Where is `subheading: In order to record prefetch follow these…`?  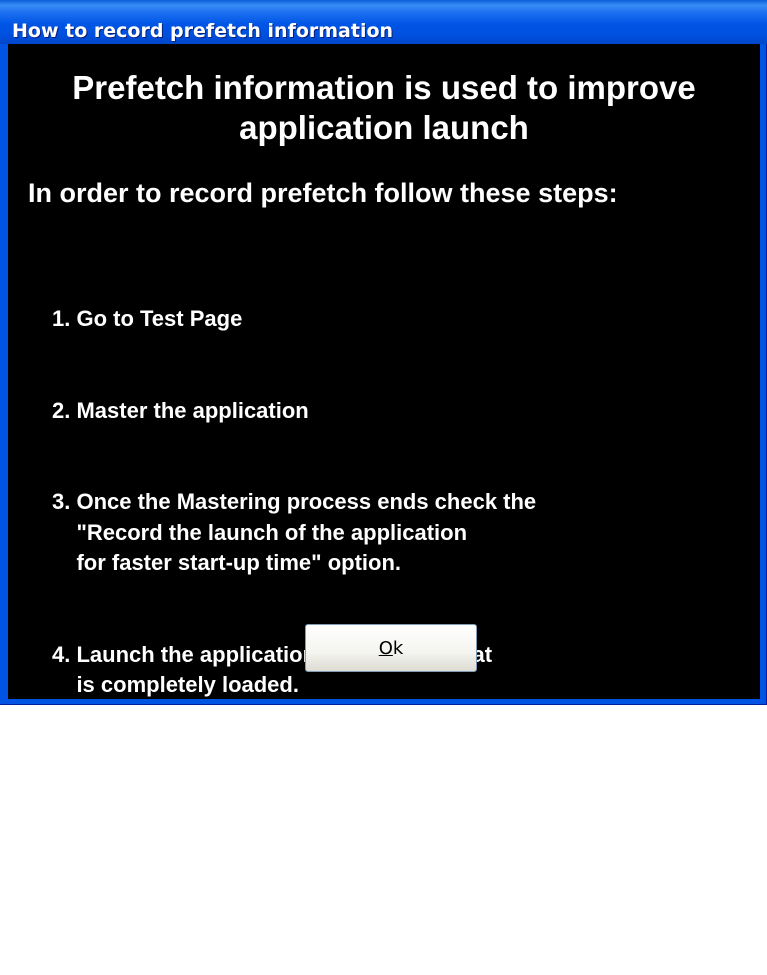
subheading: In order to record prefetch follow these… is located at coordinates (323, 193).